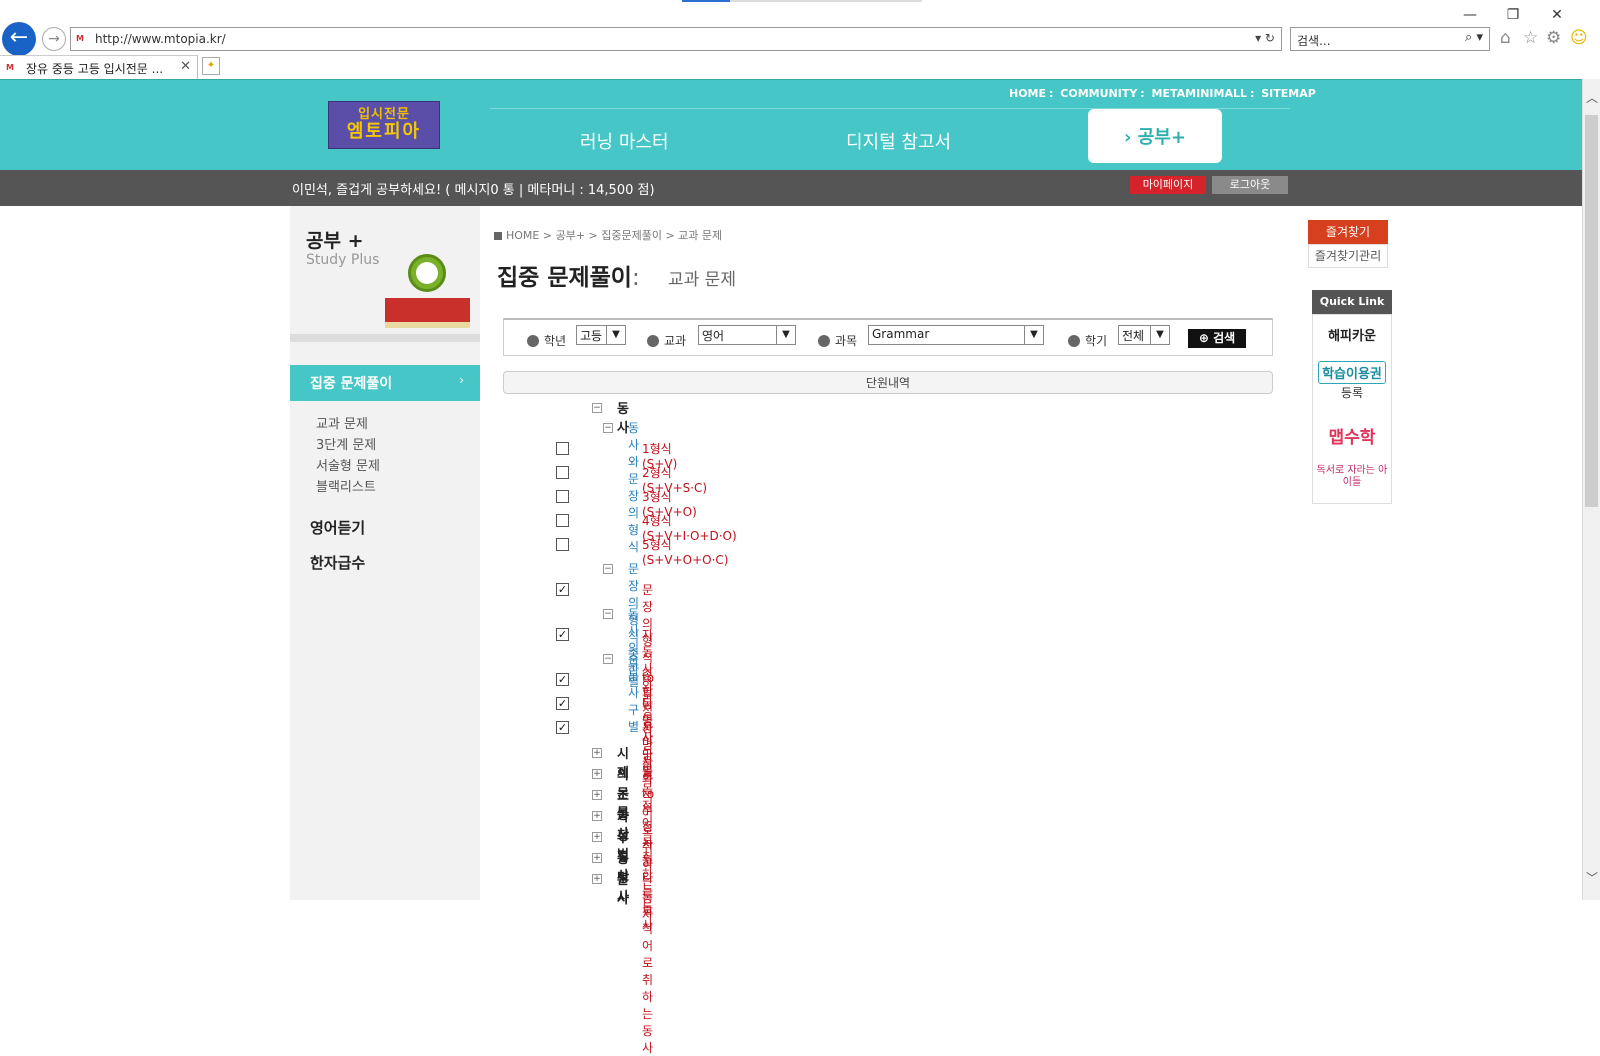 Image resolution: width=1600 pixels, height=1056 pixels. Describe the element at coordinates (337, 527) in the screenshot. I see `sidebar-item-listening: 영어듣기` at that location.